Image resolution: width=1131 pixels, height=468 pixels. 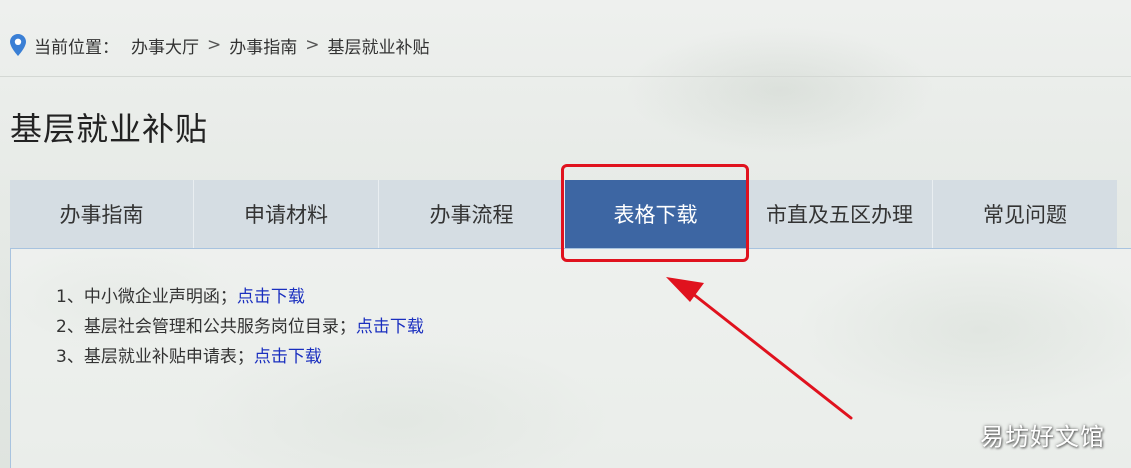 I want to click on page-title: 基层就业补贴, so click(x=109, y=129).